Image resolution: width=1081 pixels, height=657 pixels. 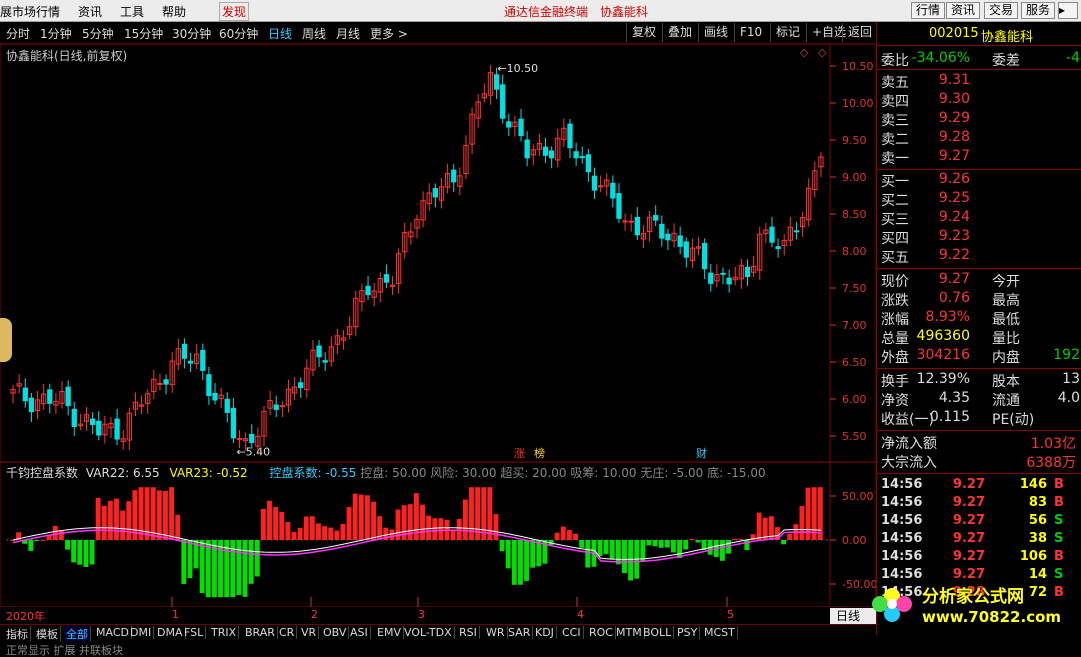 What do you see at coordinates (309, 632) in the screenshot?
I see `indicator-tab: VR` at bounding box center [309, 632].